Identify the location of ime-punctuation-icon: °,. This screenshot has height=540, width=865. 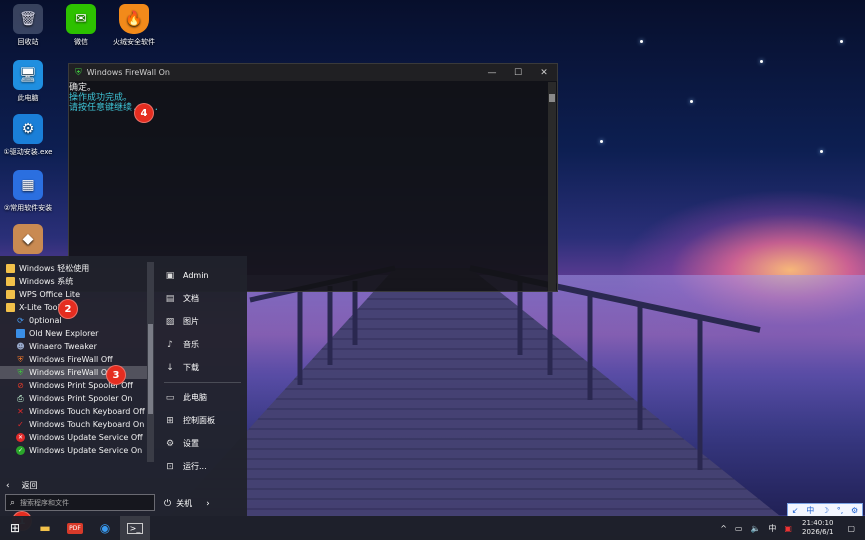
(840, 510).